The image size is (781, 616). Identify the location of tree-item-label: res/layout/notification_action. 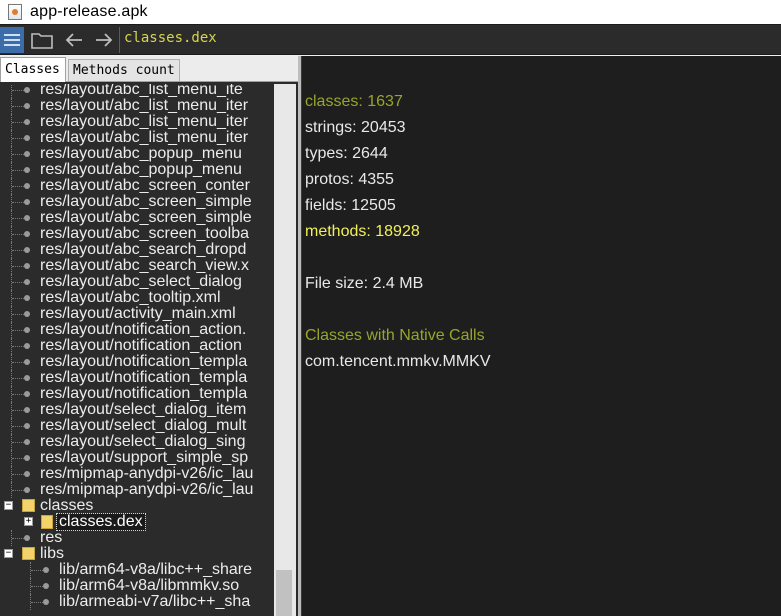
(141, 345).